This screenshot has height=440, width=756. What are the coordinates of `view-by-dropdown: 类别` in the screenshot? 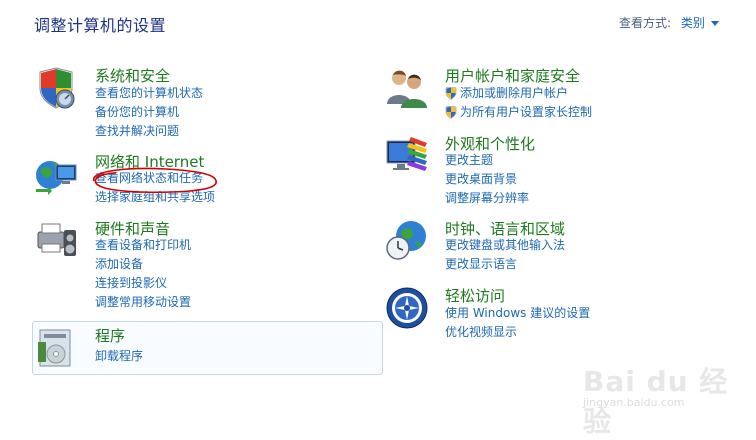 It's located at (700, 23).